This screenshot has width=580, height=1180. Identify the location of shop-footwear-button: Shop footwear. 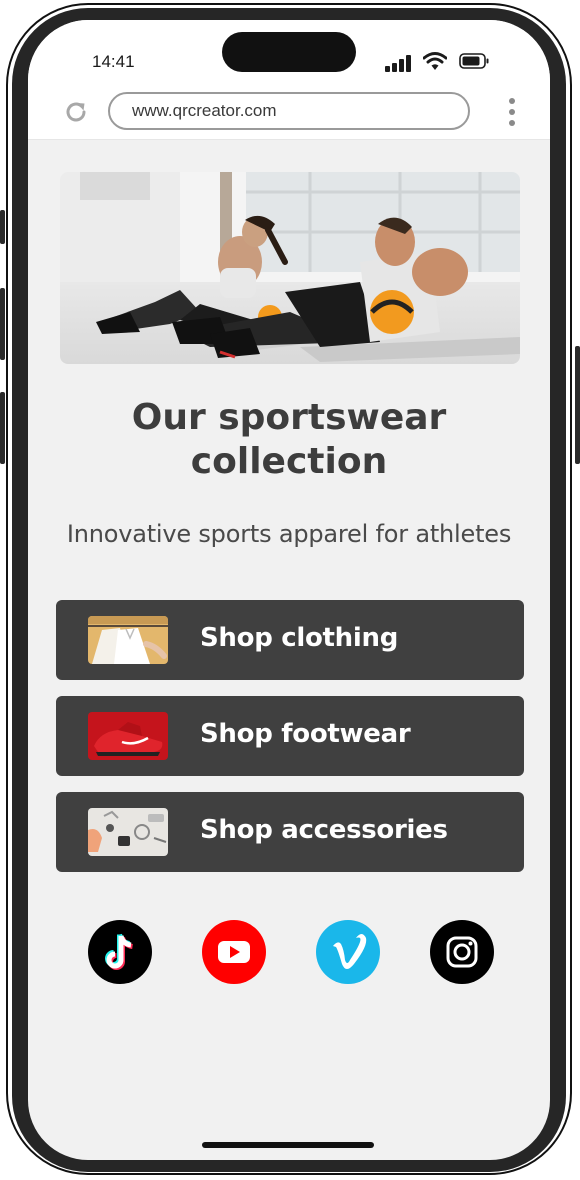
(290, 736).